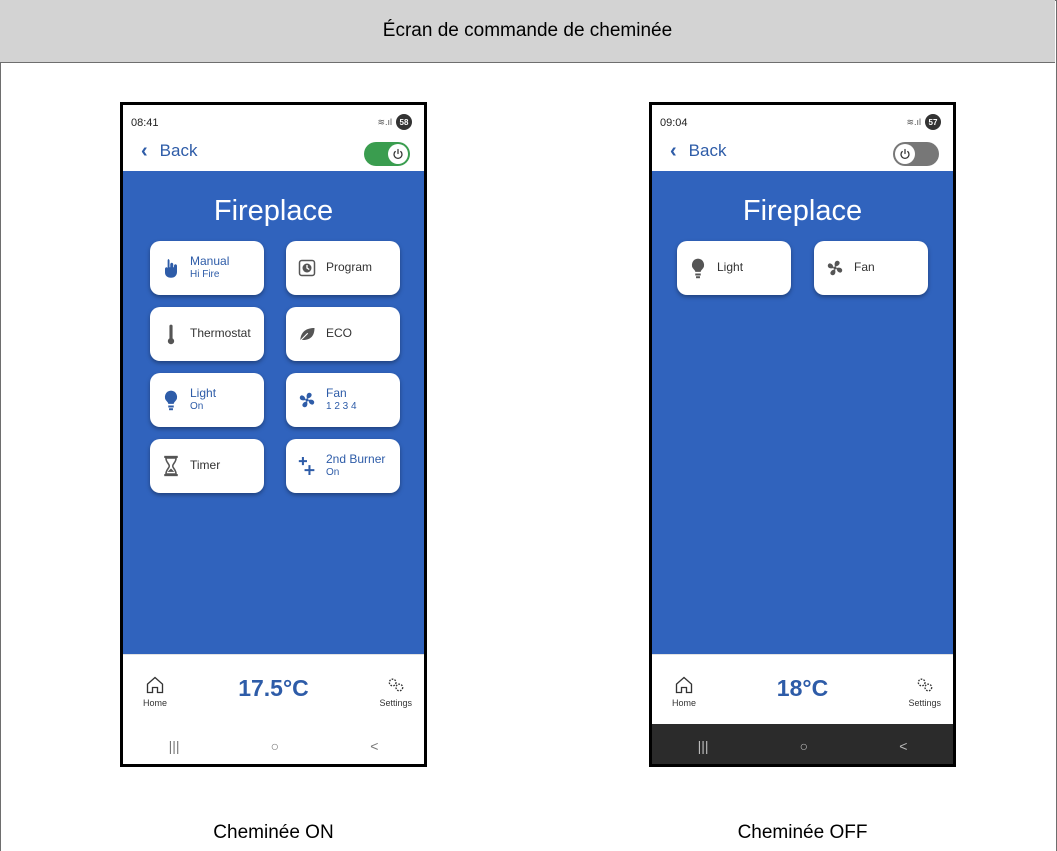 This screenshot has width=1057, height=851. Describe the element at coordinates (674, 123) in the screenshot. I see `status-time: 09:04` at that location.